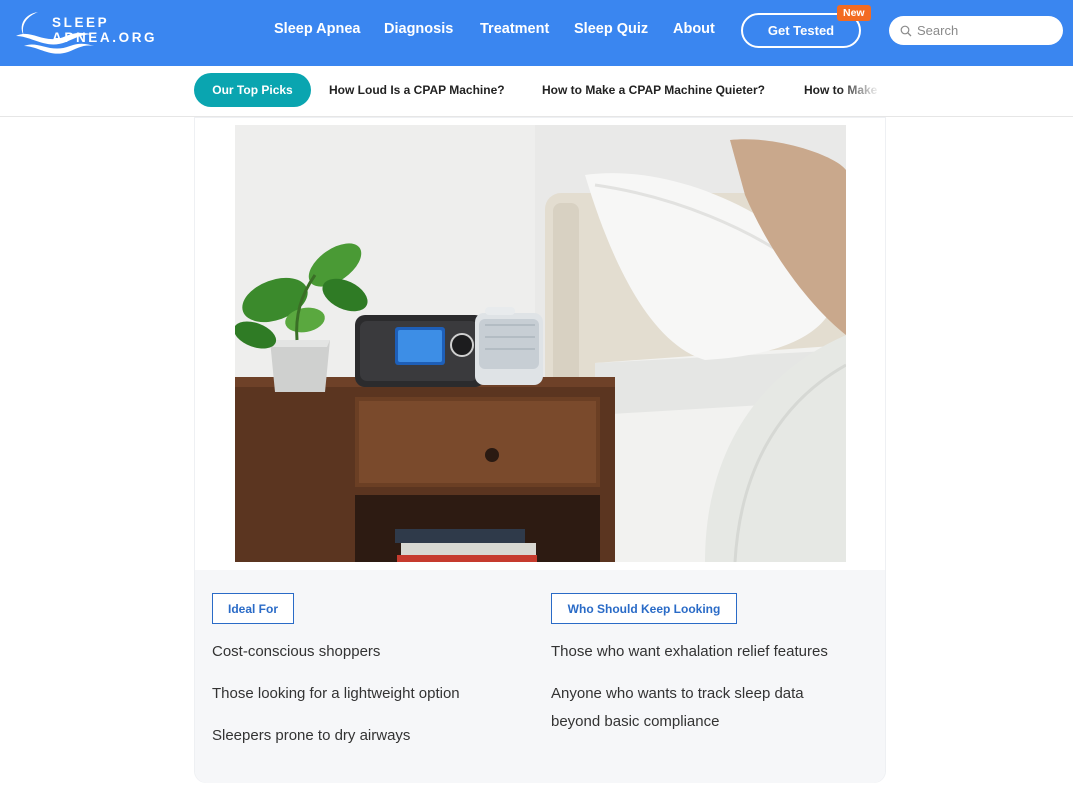  What do you see at coordinates (694, 29) in the screenshot?
I see `nav-about: About` at bounding box center [694, 29].